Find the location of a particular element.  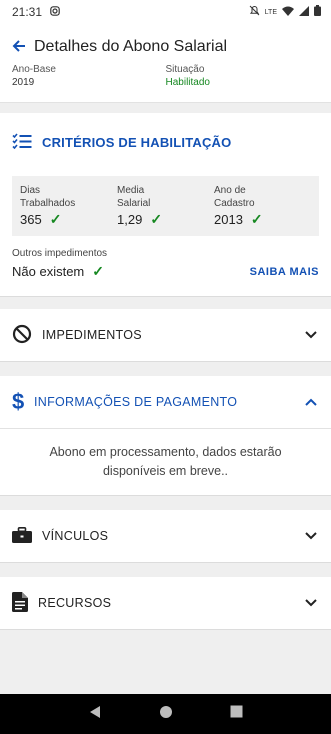

dollar-icon: $ is located at coordinates (18, 401).